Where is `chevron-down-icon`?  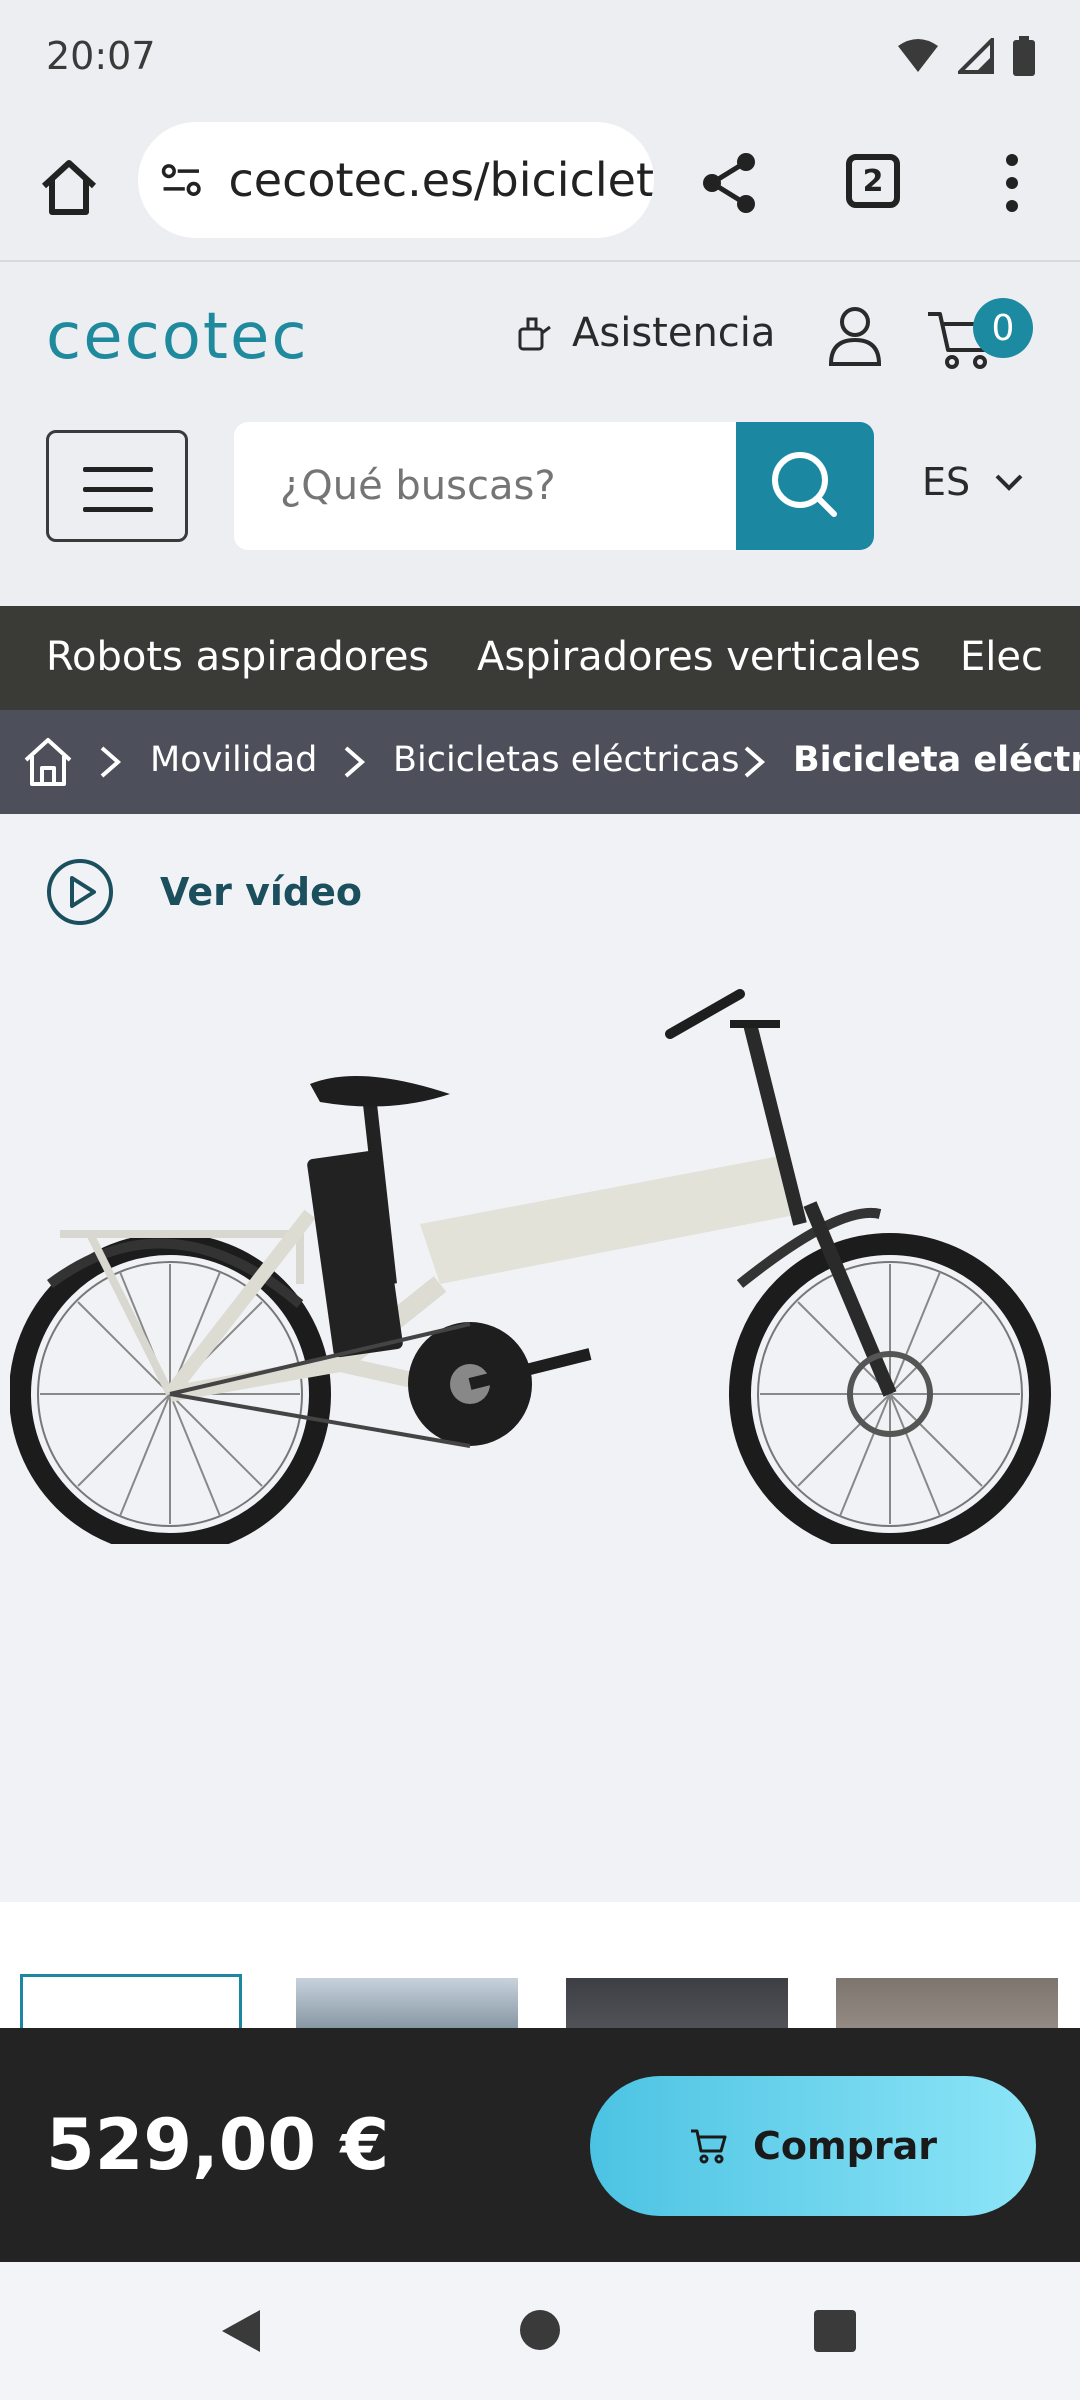
chevron-down-icon is located at coordinates (1009, 482).